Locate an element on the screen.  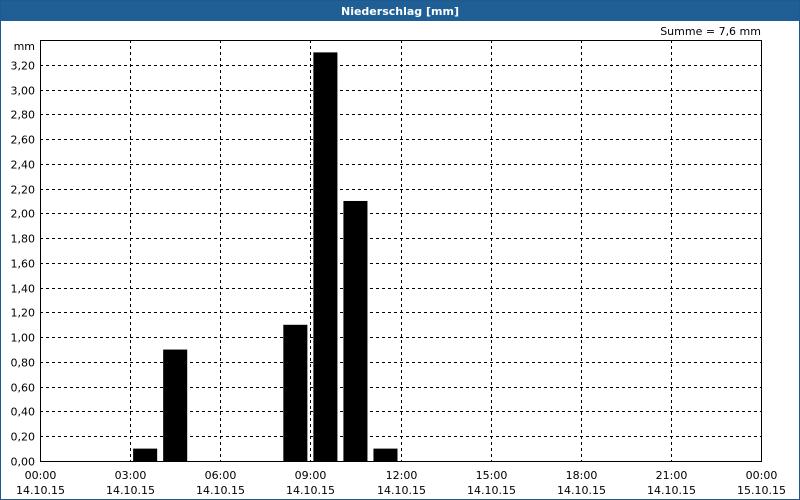
x-tick-time: 15:00 is located at coordinates (492, 475).